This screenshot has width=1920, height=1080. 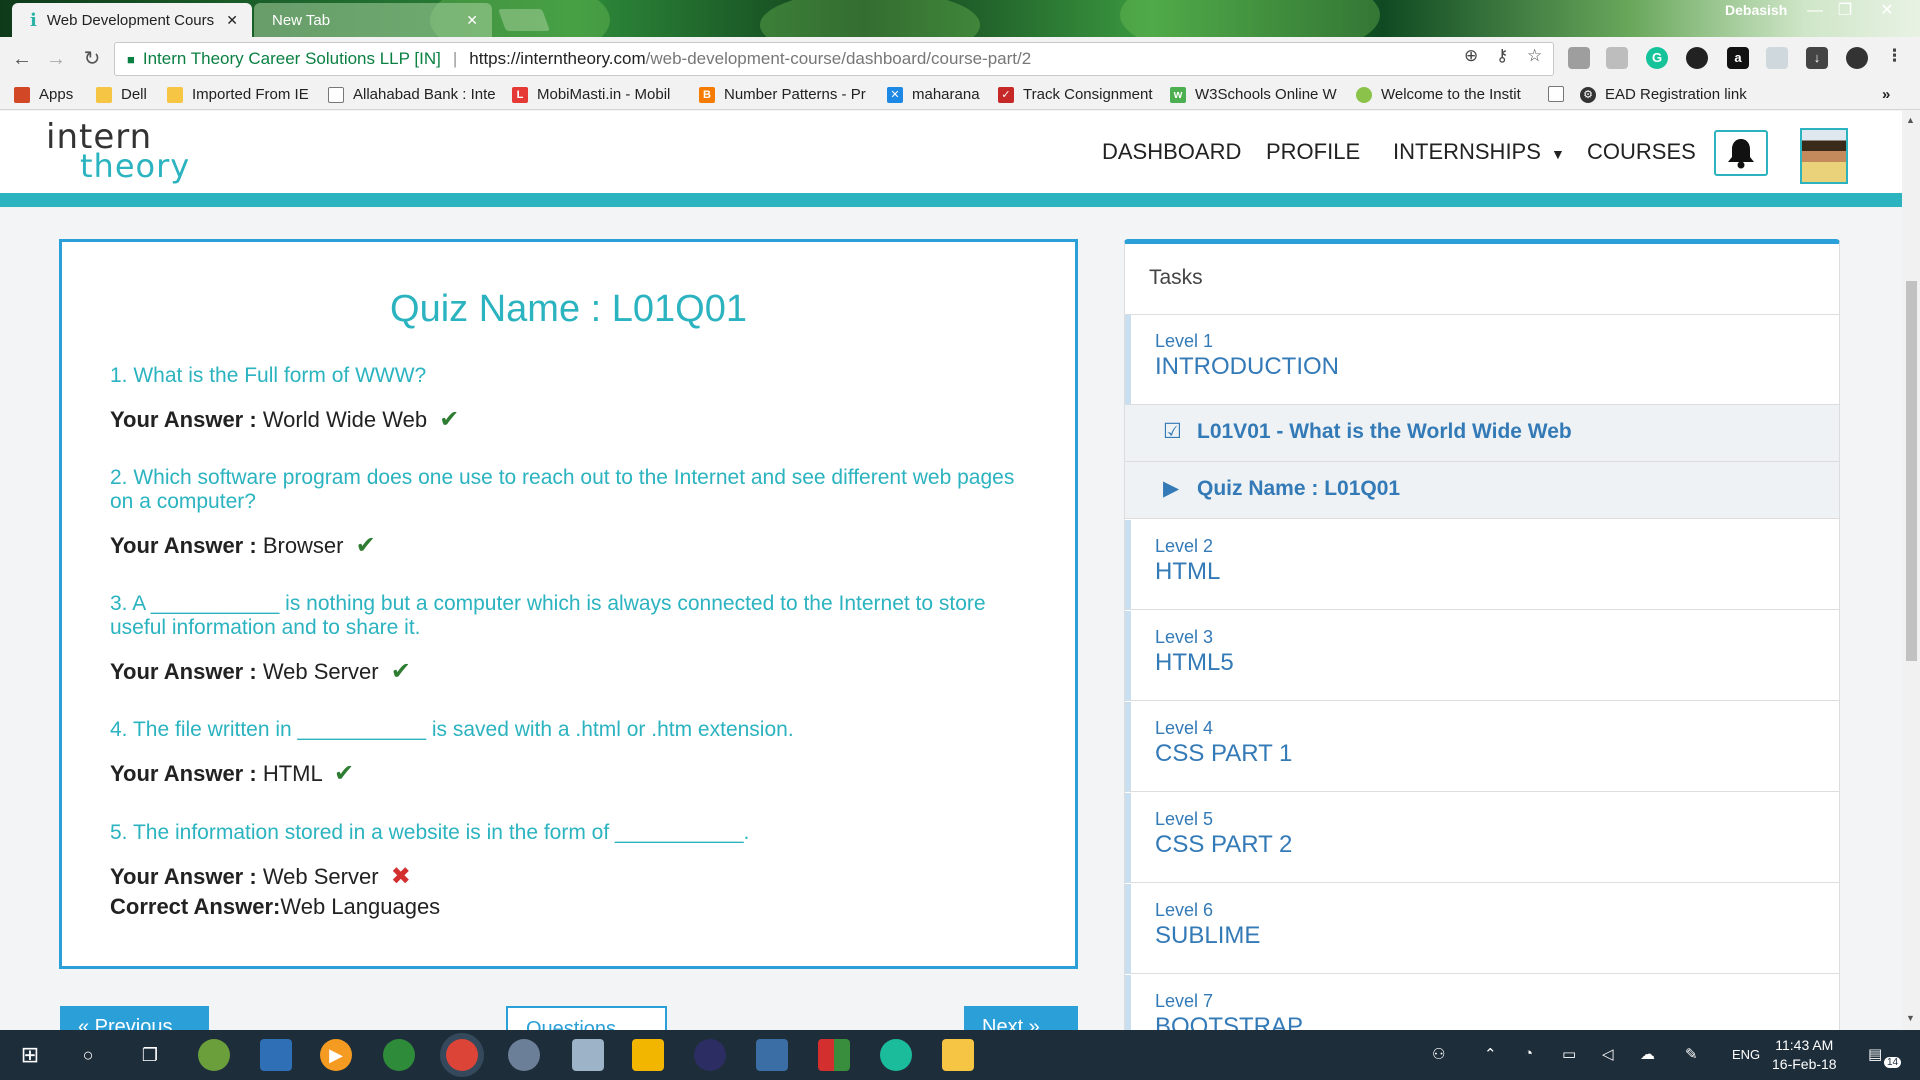 I want to click on amazon-icon: a, so click(x=1738, y=58).